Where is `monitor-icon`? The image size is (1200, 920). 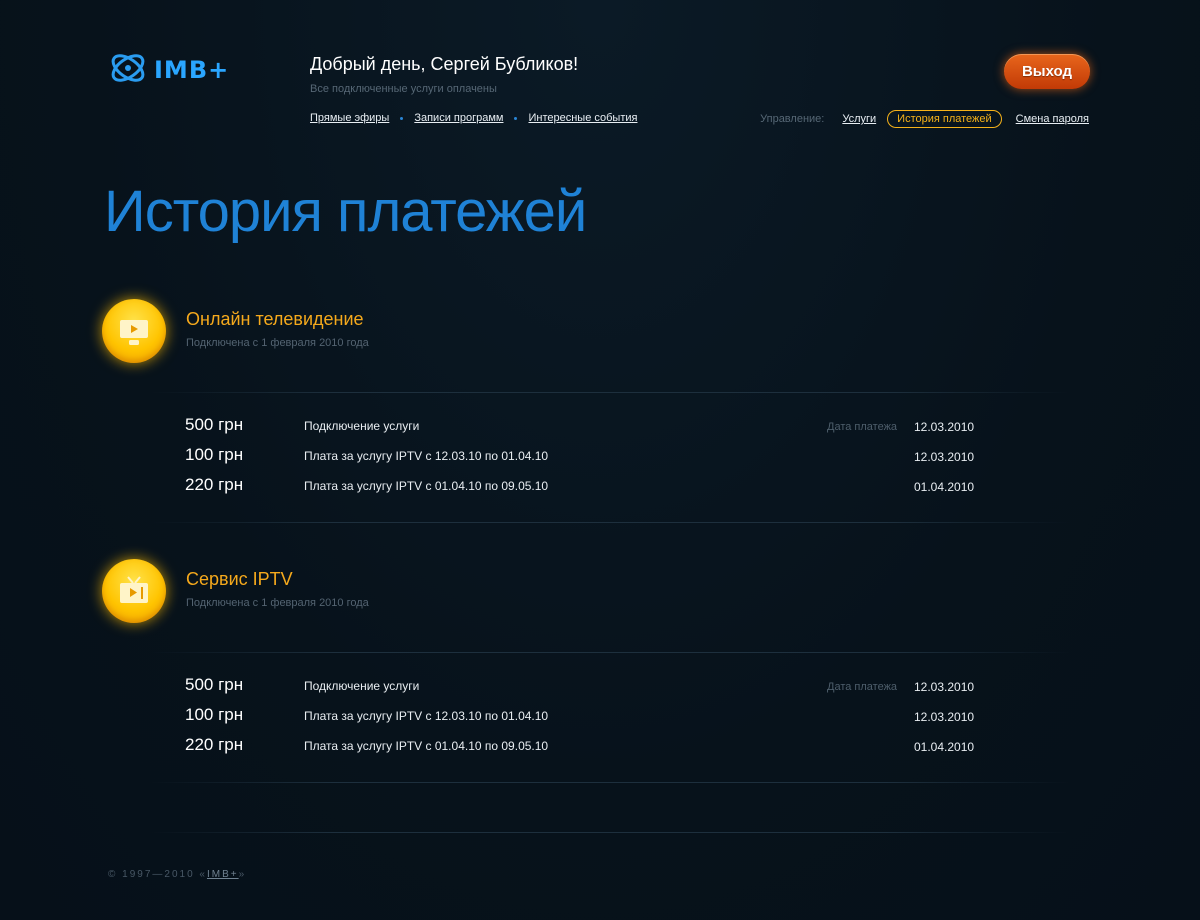
monitor-icon is located at coordinates (134, 331).